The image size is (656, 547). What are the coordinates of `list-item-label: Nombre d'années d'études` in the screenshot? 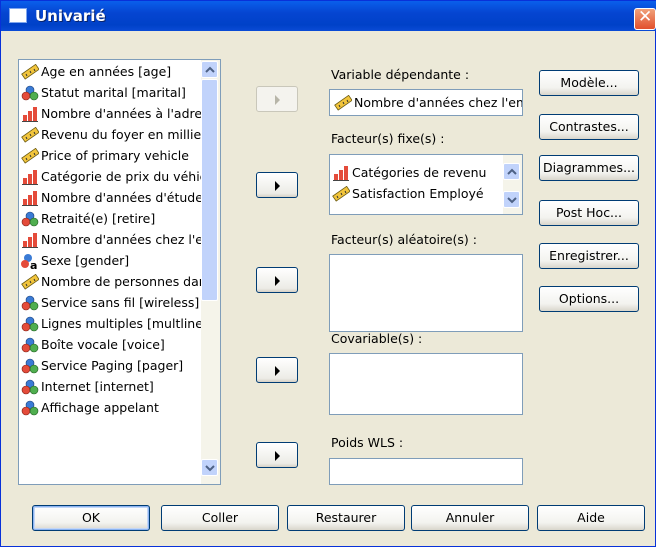 It's located at (121, 197).